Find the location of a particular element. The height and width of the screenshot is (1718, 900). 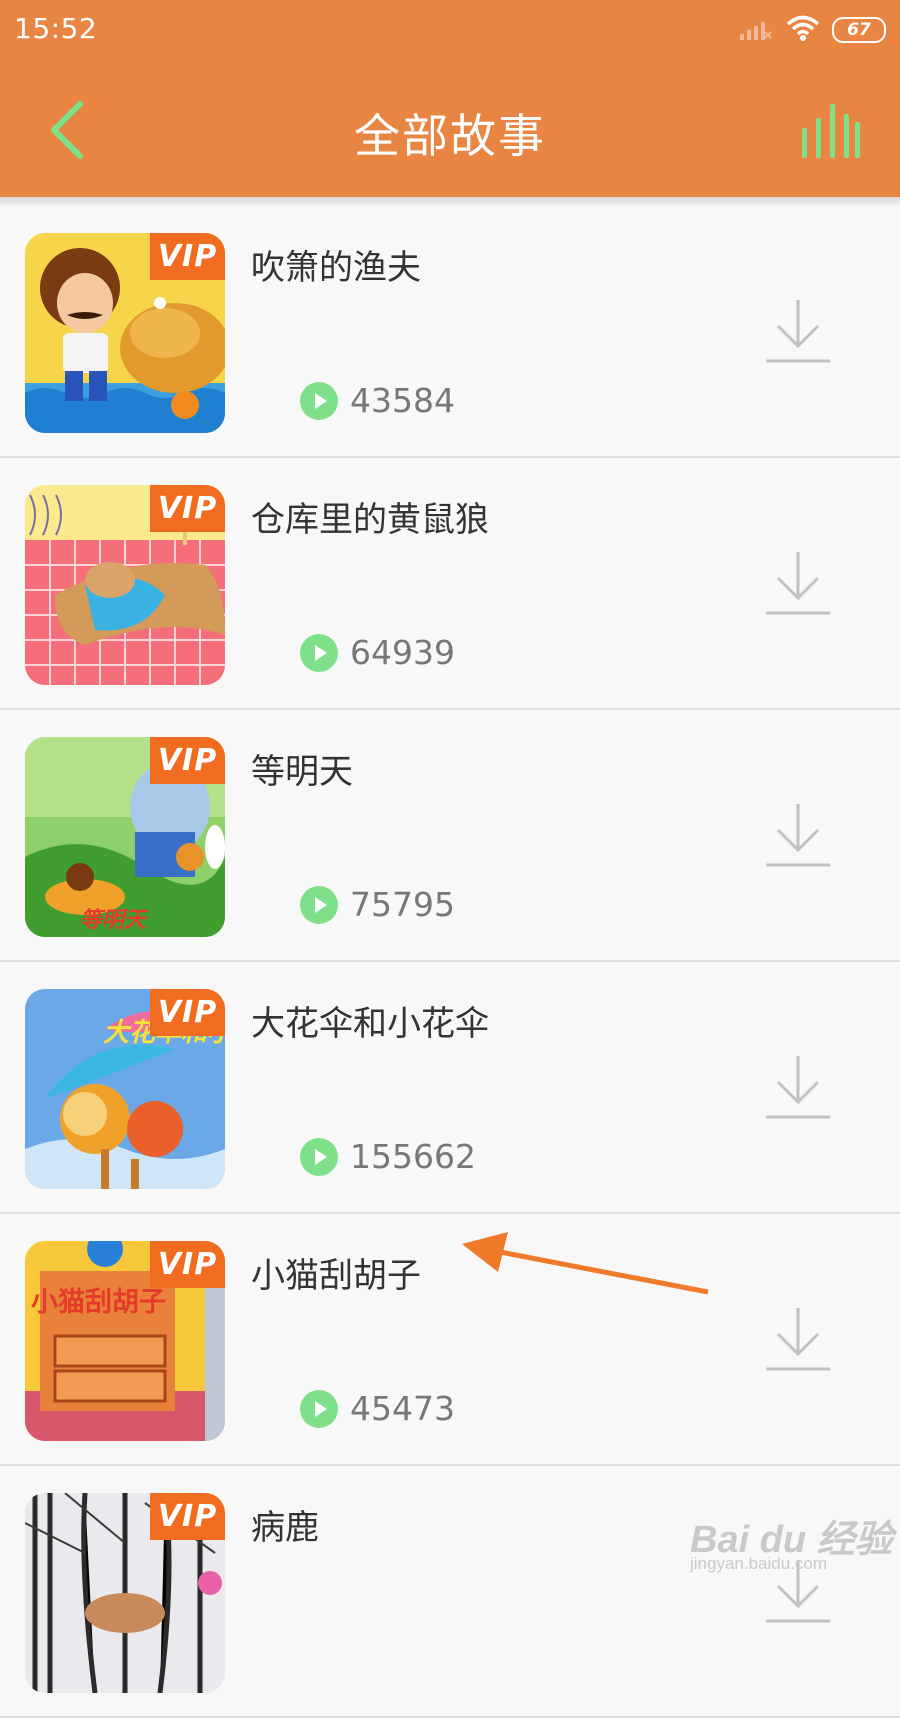

nav-bar: 全部故事 is located at coordinates (450, 129).